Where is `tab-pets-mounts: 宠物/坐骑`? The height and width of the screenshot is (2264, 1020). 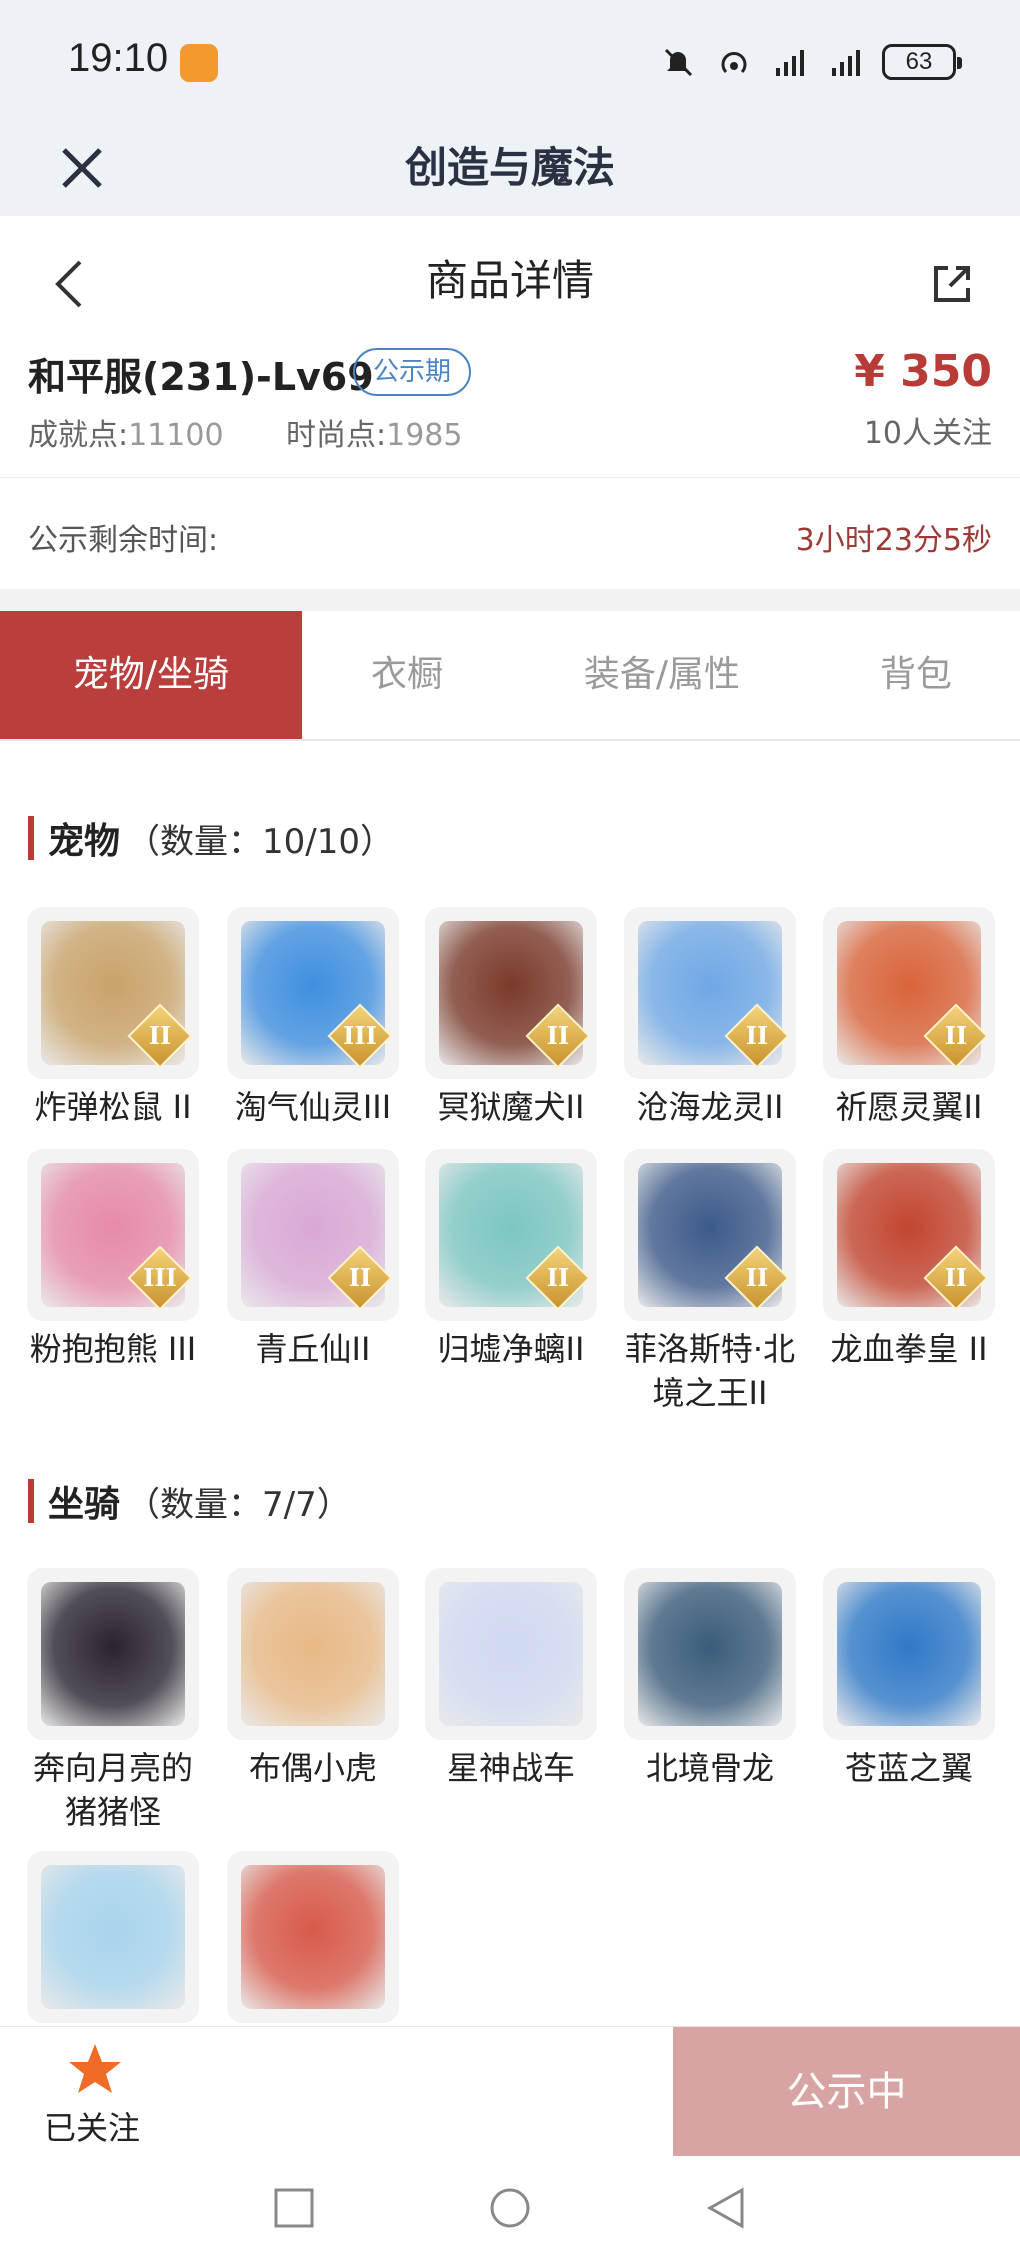
tab-pets-mounts: 宠物/坐骑 is located at coordinates (151, 675).